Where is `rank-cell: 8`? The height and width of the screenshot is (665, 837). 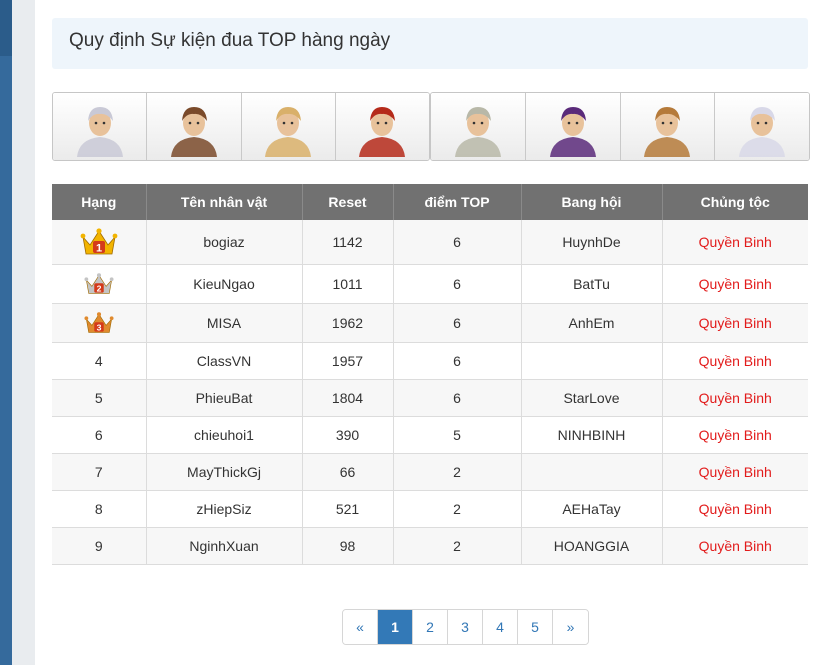 rank-cell: 8 is located at coordinates (99, 509).